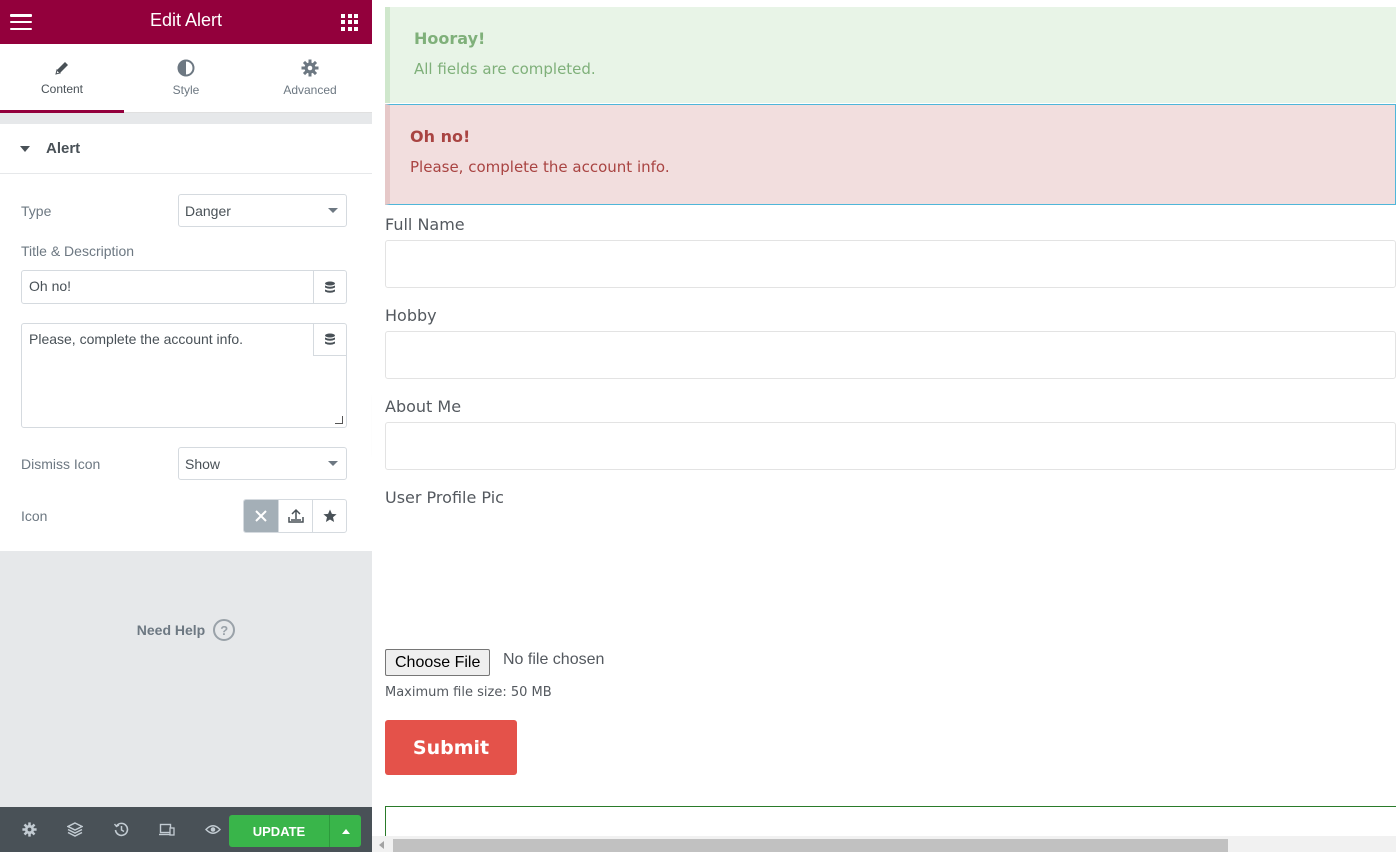  I want to click on save-options-button, so click(345, 831).